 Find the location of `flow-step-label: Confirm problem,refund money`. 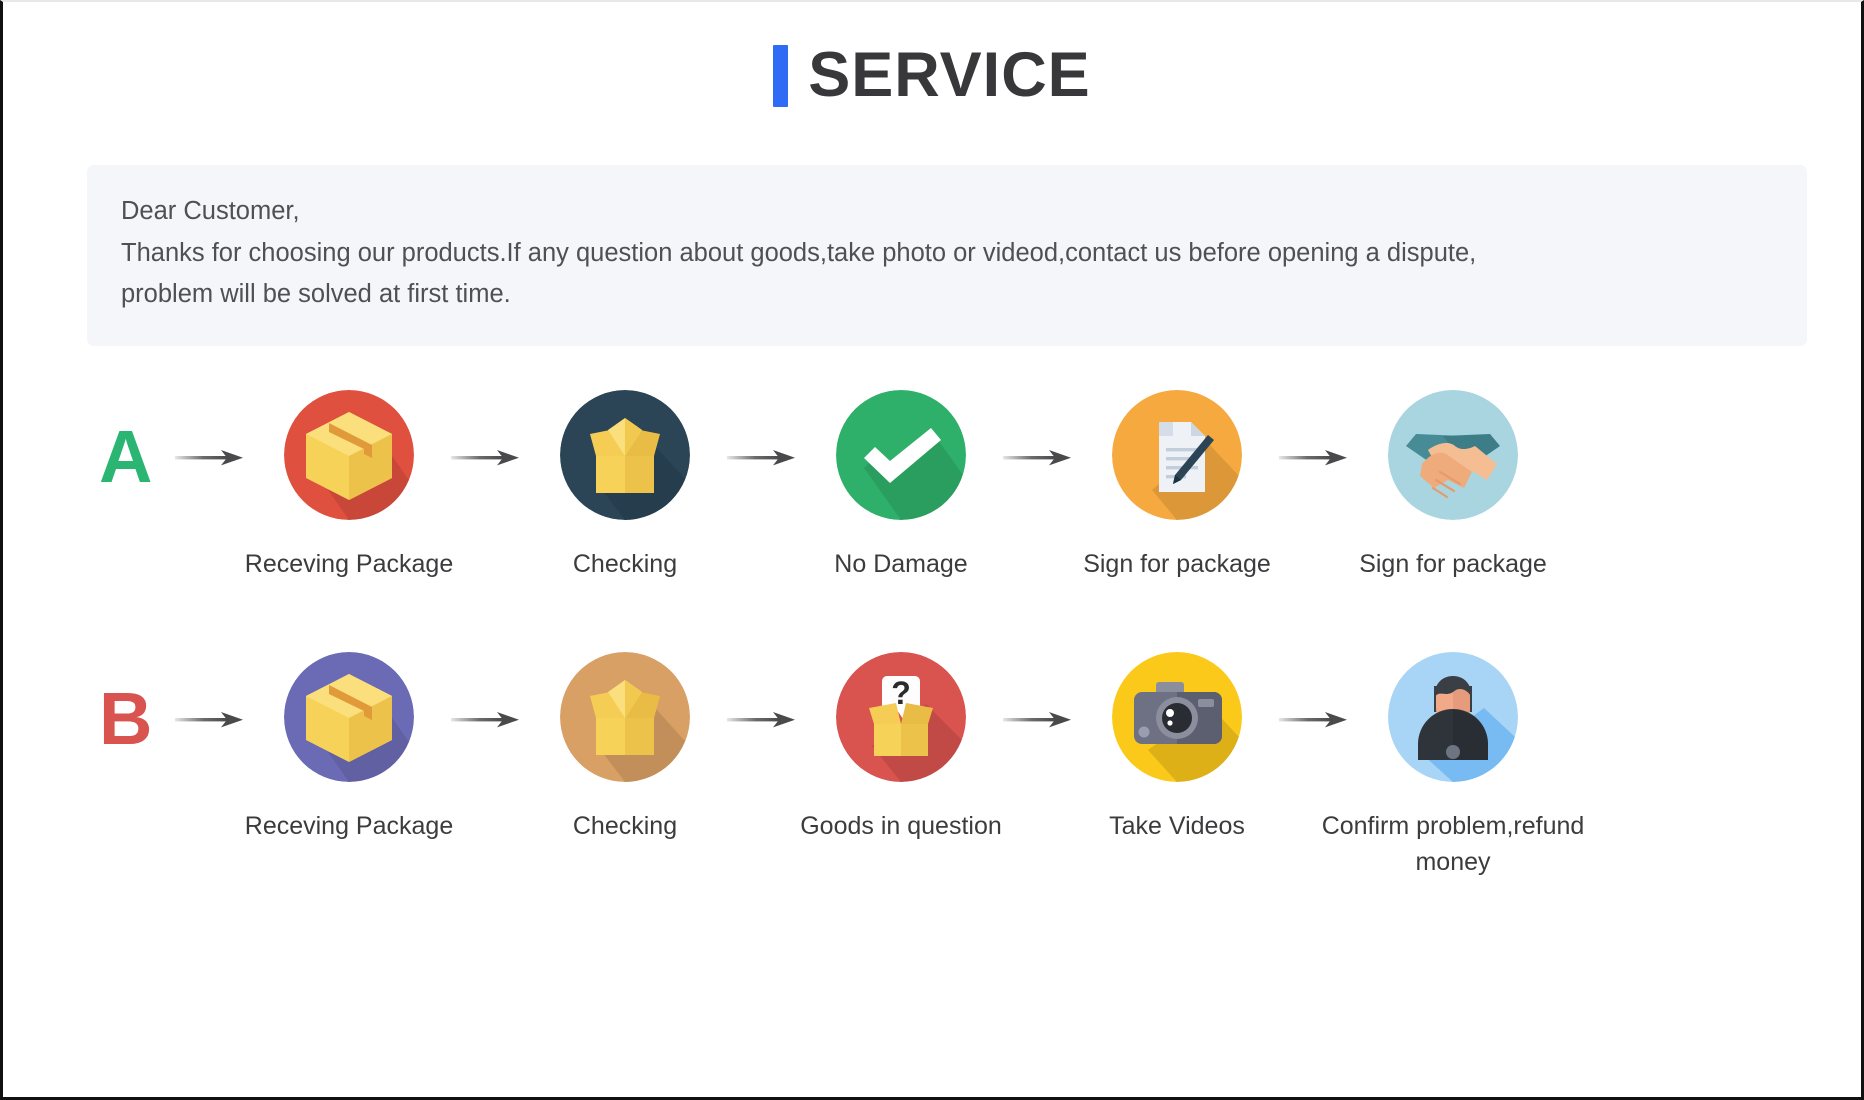

flow-step-label: Confirm problem,refund money is located at coordinates (1453, 844).